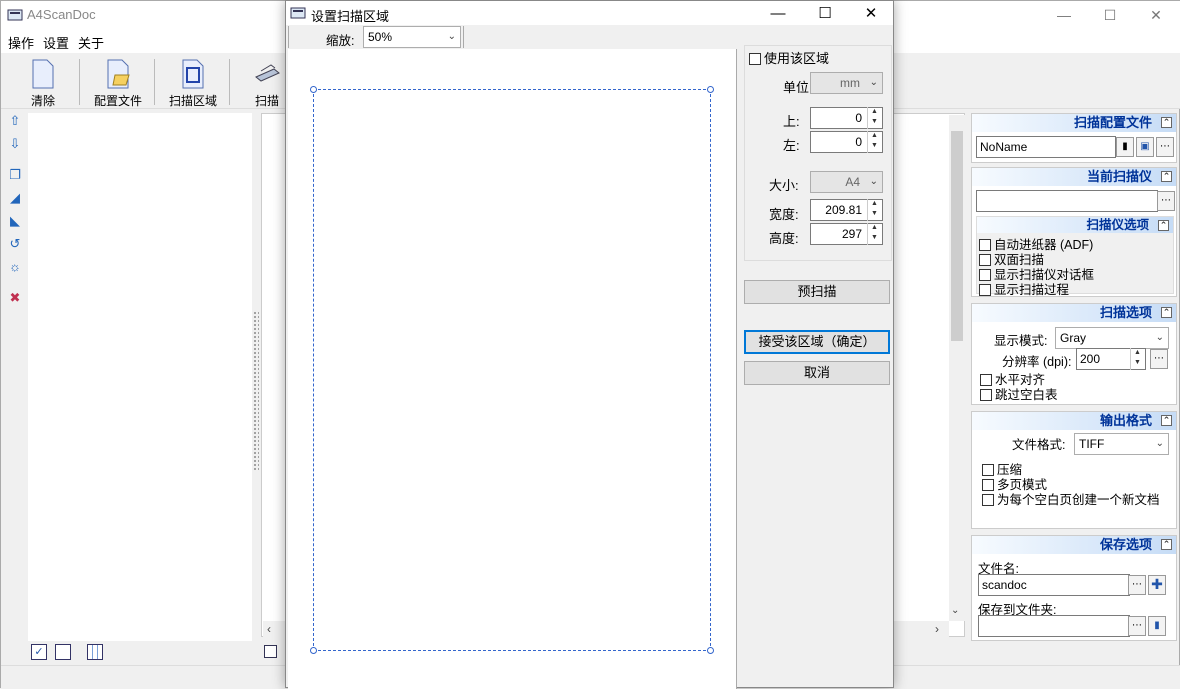 The image size is (1180, 689). What do you see at coordinates (350, 16) in the screenshot?
I see `dialog-title: 设置扫描区域` at bounding box center [350, 16].